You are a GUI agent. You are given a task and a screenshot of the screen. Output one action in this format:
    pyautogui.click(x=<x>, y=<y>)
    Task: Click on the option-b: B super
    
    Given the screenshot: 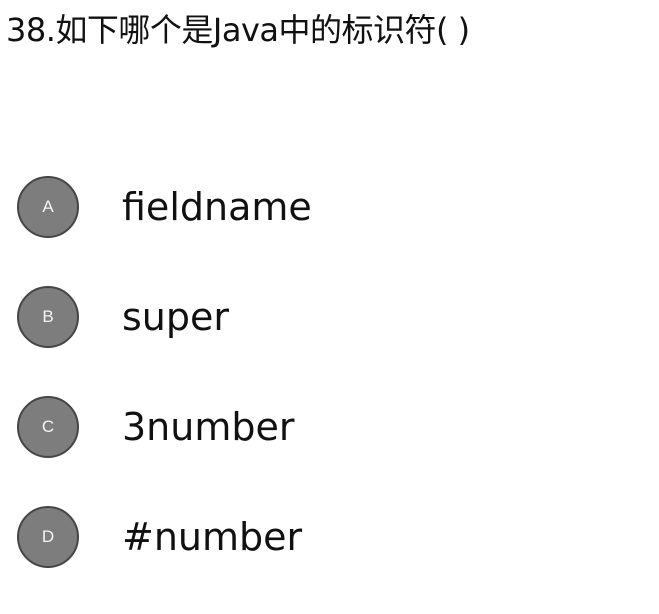 What is the action you would take?
    pyautogui.click(x=327, y=317)
    